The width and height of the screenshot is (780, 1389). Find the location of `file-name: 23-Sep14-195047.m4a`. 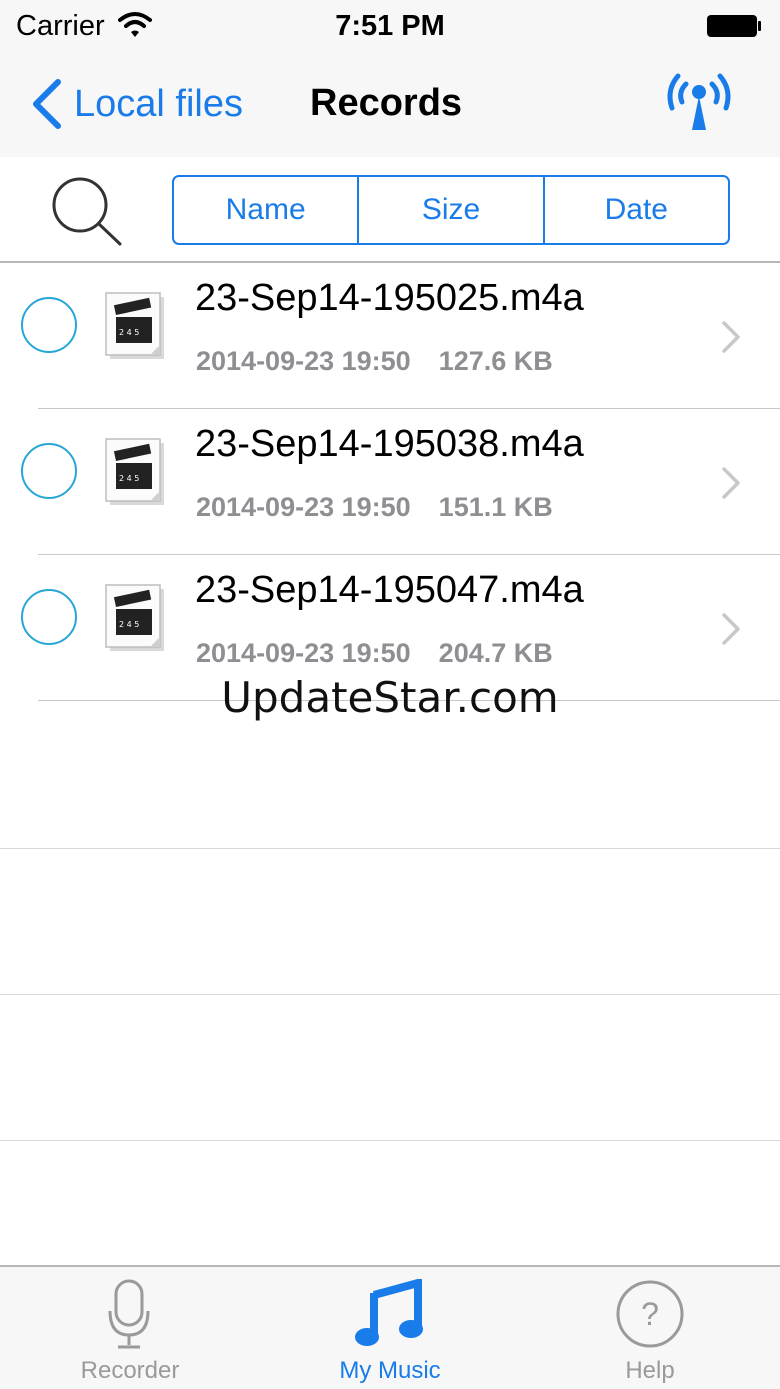

file-name: 23-Sep14-195047.m4a is located at coordinates (389, 590).